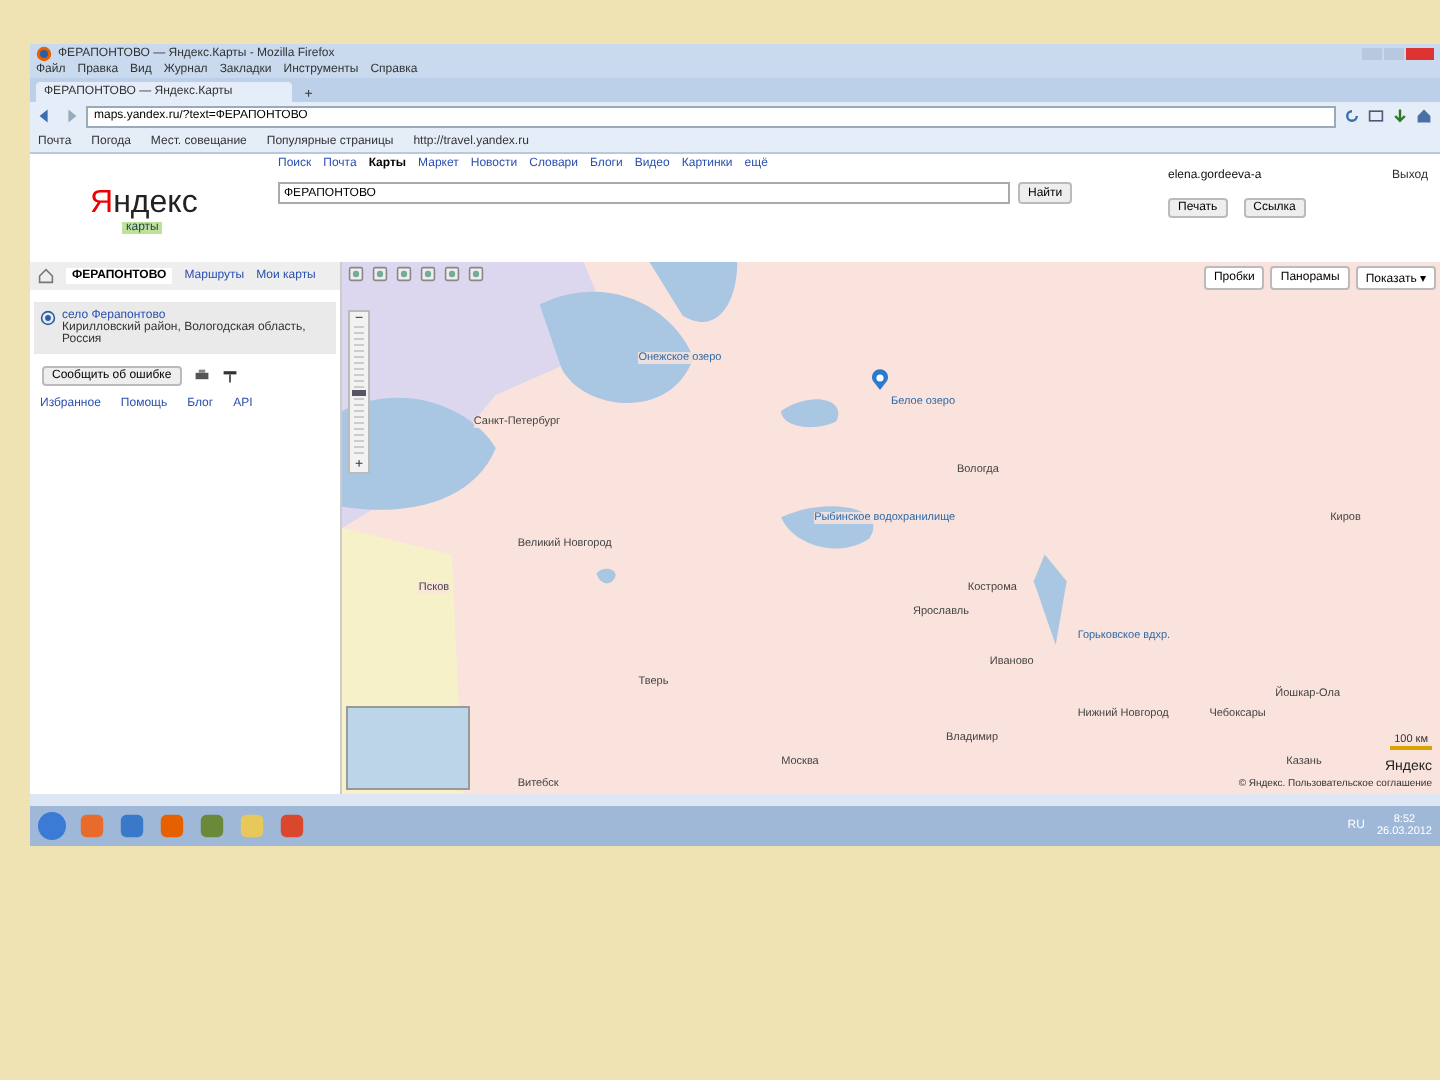 This screenshot has height=1080, width=1440. I want to click on zoom-slider, so click(359, 392).